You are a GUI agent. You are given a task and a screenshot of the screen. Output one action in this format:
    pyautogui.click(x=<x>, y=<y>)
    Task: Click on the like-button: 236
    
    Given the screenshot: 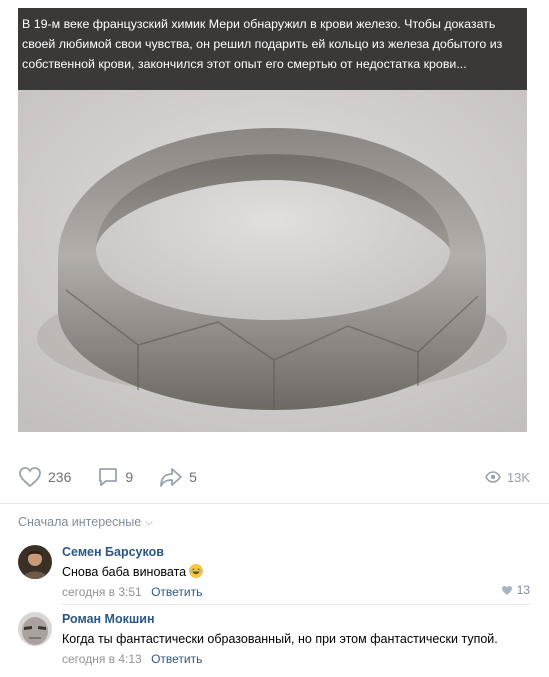 What is the action you would take?
    pyautogui.click(x=44, y=477)
    